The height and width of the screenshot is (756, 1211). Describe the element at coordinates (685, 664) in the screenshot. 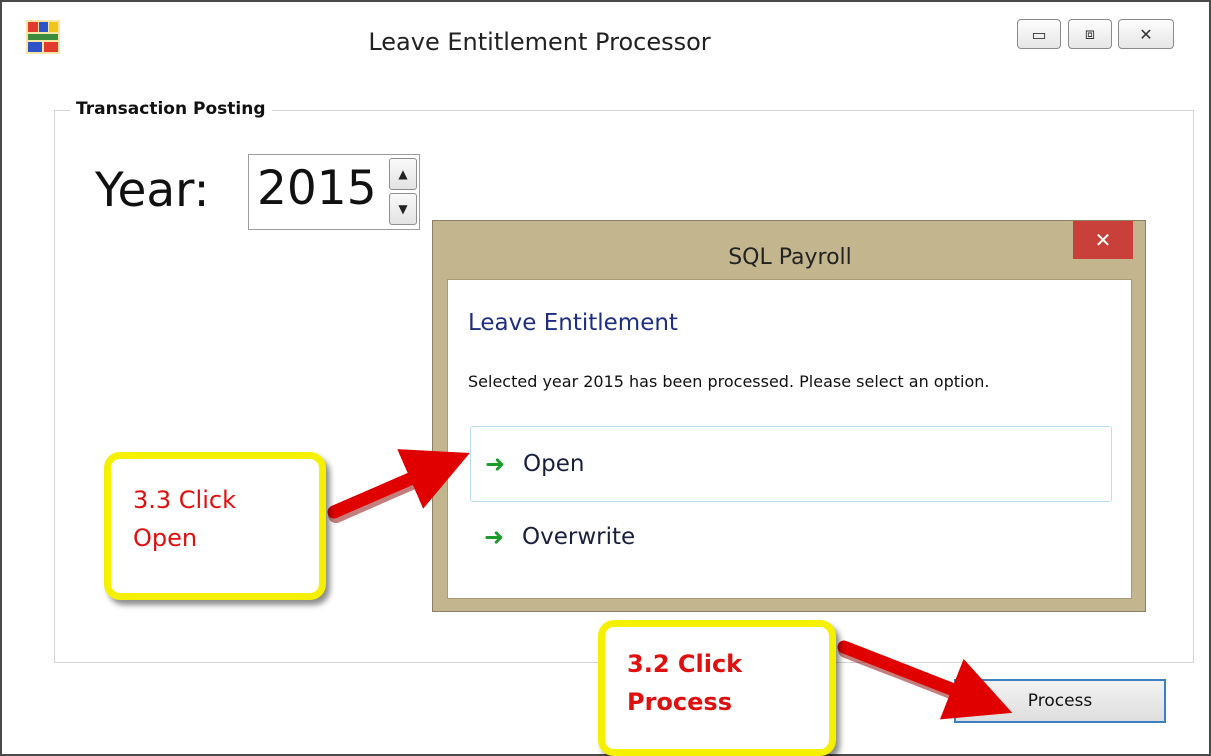

I see `callout-line: 3.2 Click` at that location.